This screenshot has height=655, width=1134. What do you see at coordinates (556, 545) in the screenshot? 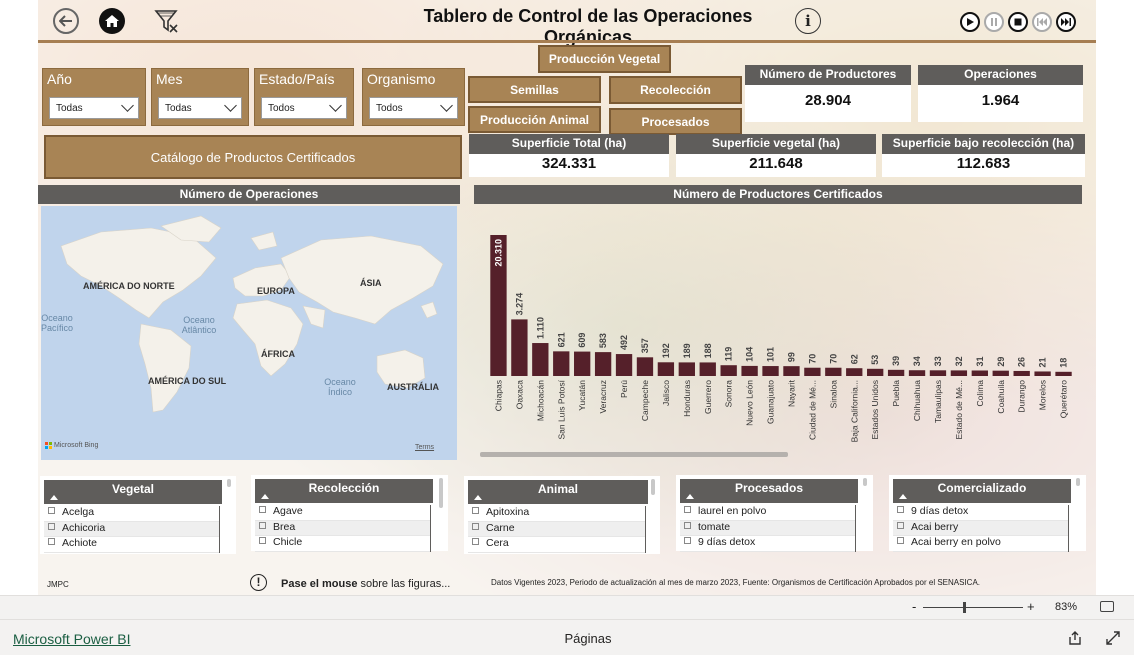
I see `list-item: Cera` at bounding box center [556, 545].